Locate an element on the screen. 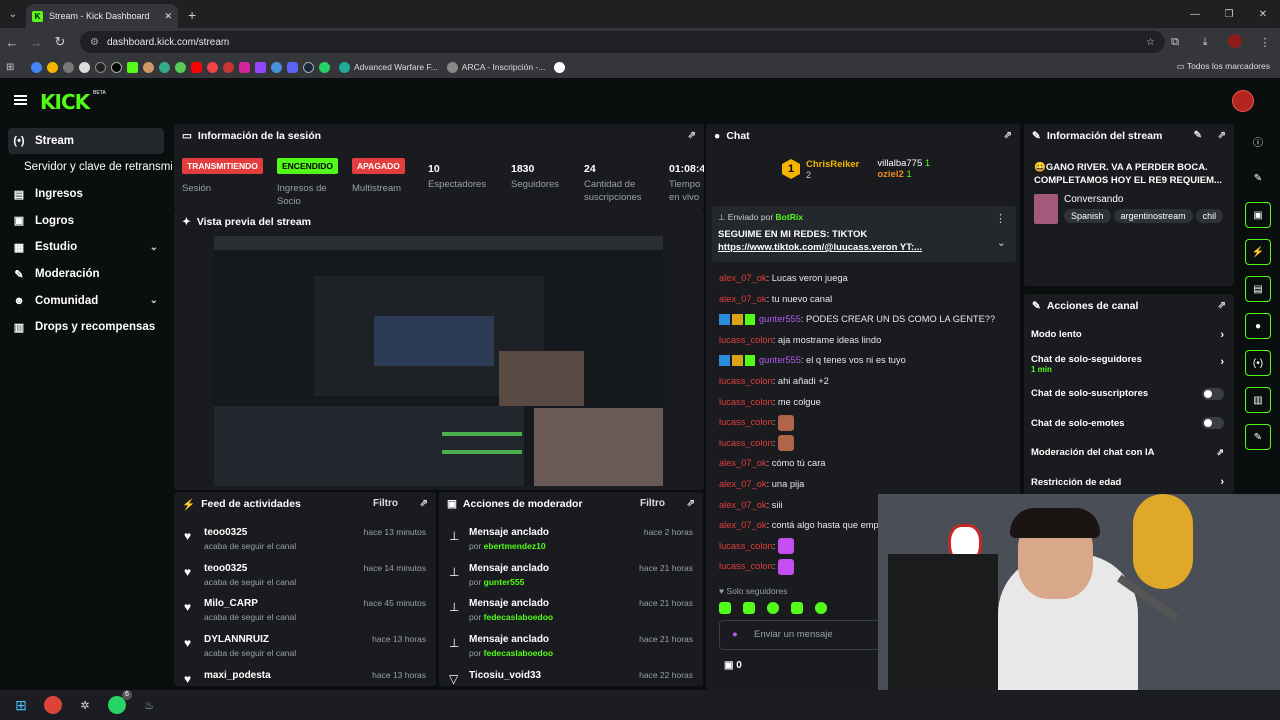 This screenshot has width=1280, height=720. all-bookmarks-folder: ▭ Todos los marcadores is located at coordinates (1223, 66).